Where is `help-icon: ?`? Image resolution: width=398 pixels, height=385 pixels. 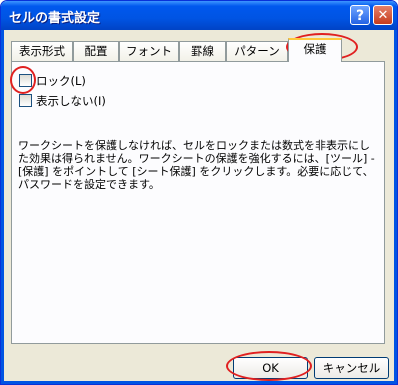 help-icon: ? is located at coordinates (360, 16).